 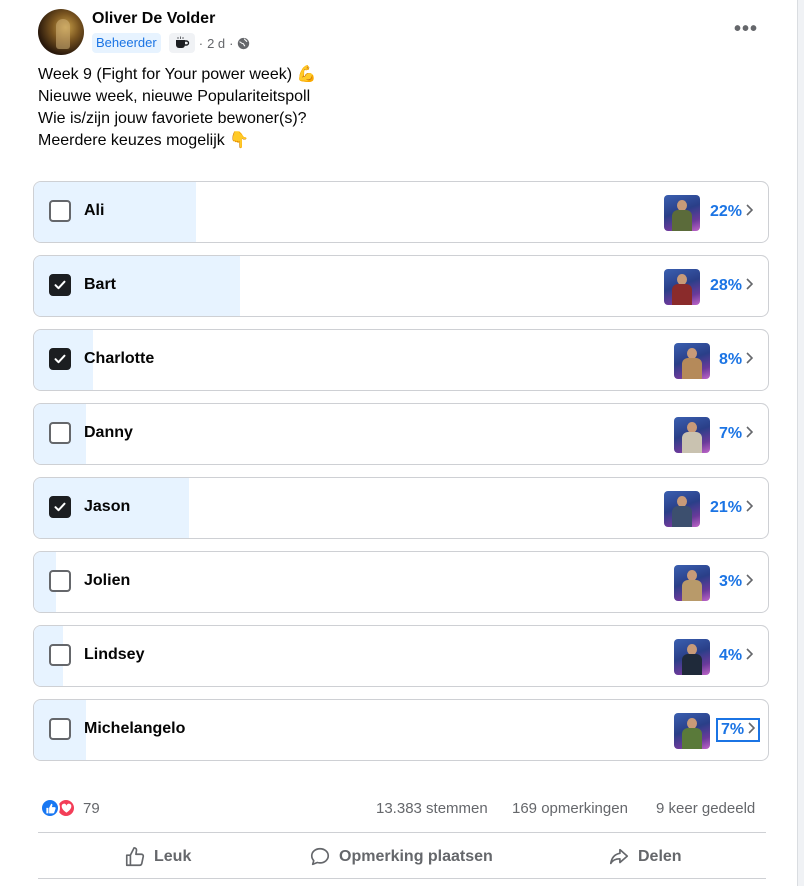 What do you see at coordinates (746, 29) in the screenshot?
I see `more-options-icon: •••` at bounding box center [746, 29].